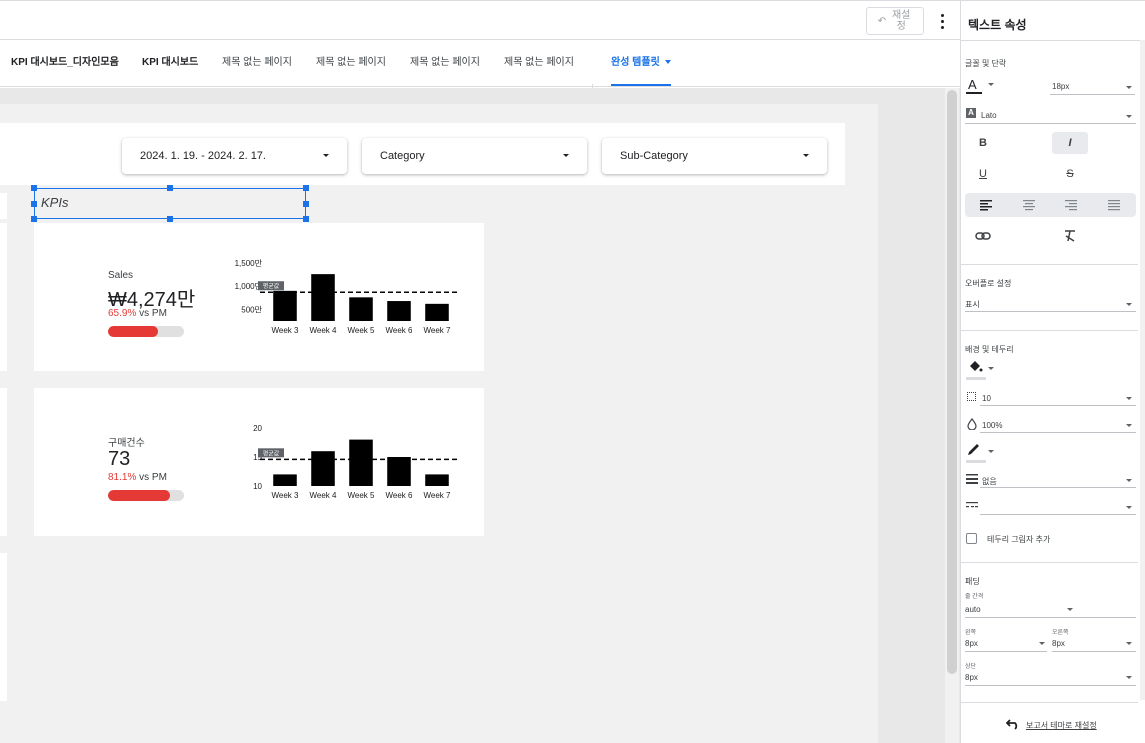 This screenshot has height=743, width=1145. I want to click on tab-kpi-design: KPI 대시보드_디자인모음, so click(65, 63).